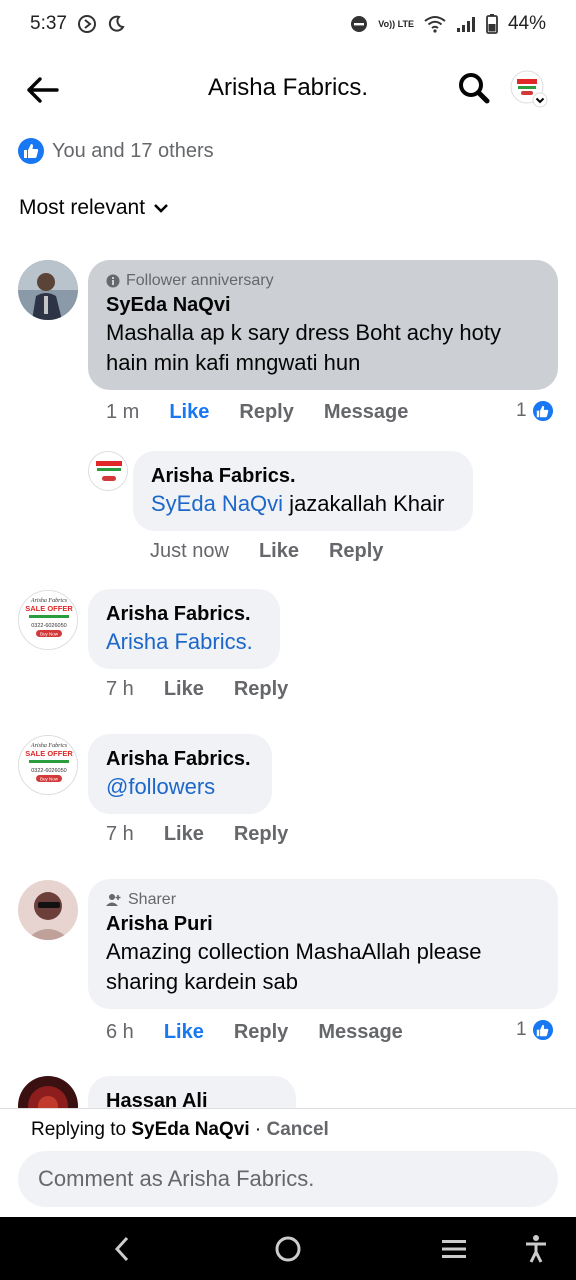 The image size is (576, 1280). What do you see at coordinates (116, 24) in the screenshot?
I see `night-mode-icon` at bounding box center [116, 24].